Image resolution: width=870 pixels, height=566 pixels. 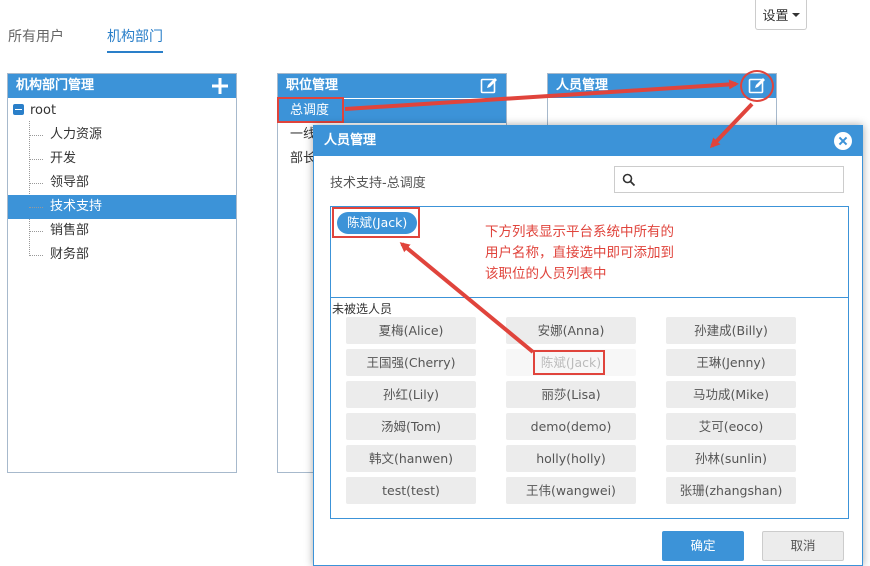 What do you see at coordinates (122, 183) in the screenshot?
I see `tree-item-dept: 领导部` at bounding box center [122, 183].